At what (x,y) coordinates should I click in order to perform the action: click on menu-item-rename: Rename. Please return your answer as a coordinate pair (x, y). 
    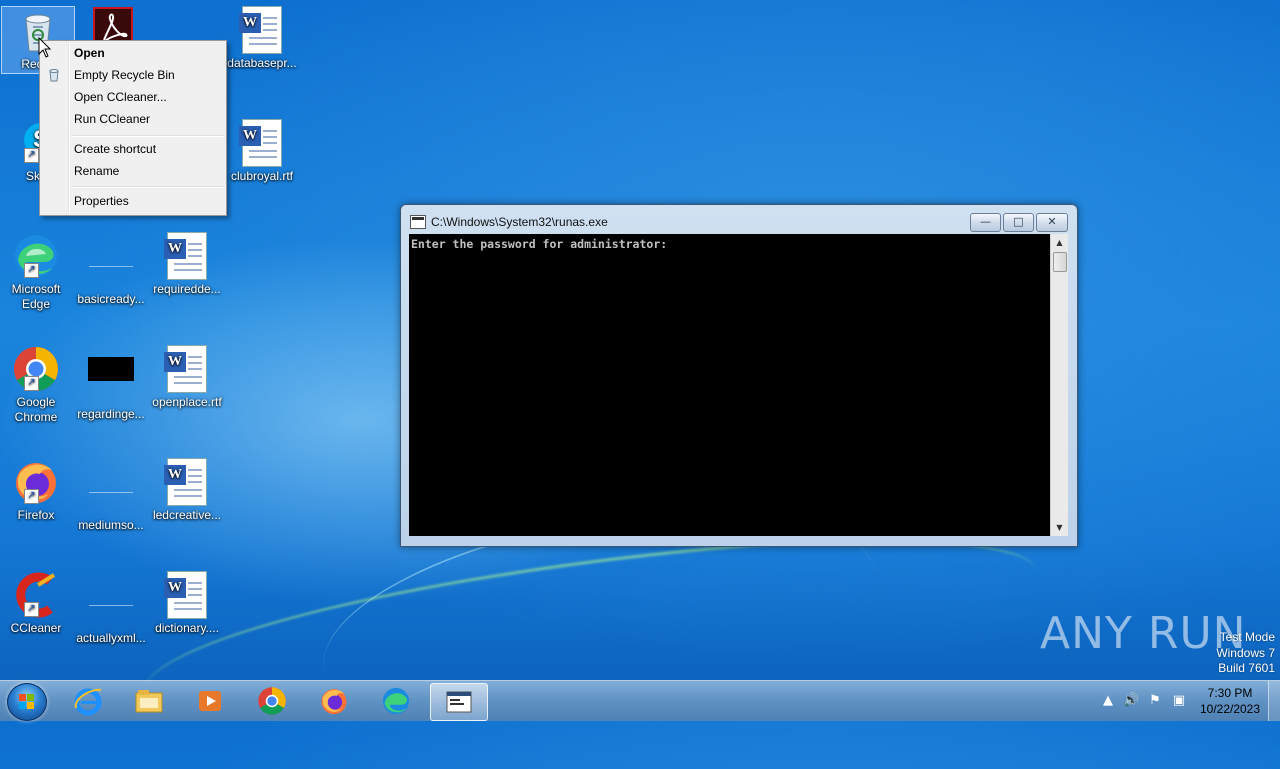
    Looking at the image, I should click on (96, 171).